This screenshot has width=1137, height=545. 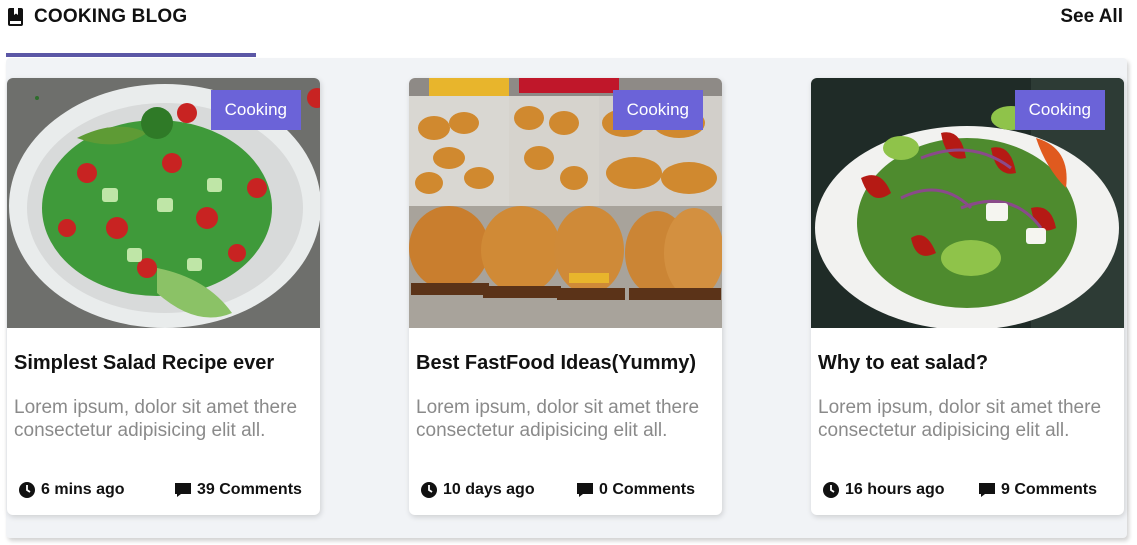 What do you see at coordinates (144, 363) in the screenshot?
I see `post-title: Simplest Salad Recipe ever` at bounding box center [144, 363].